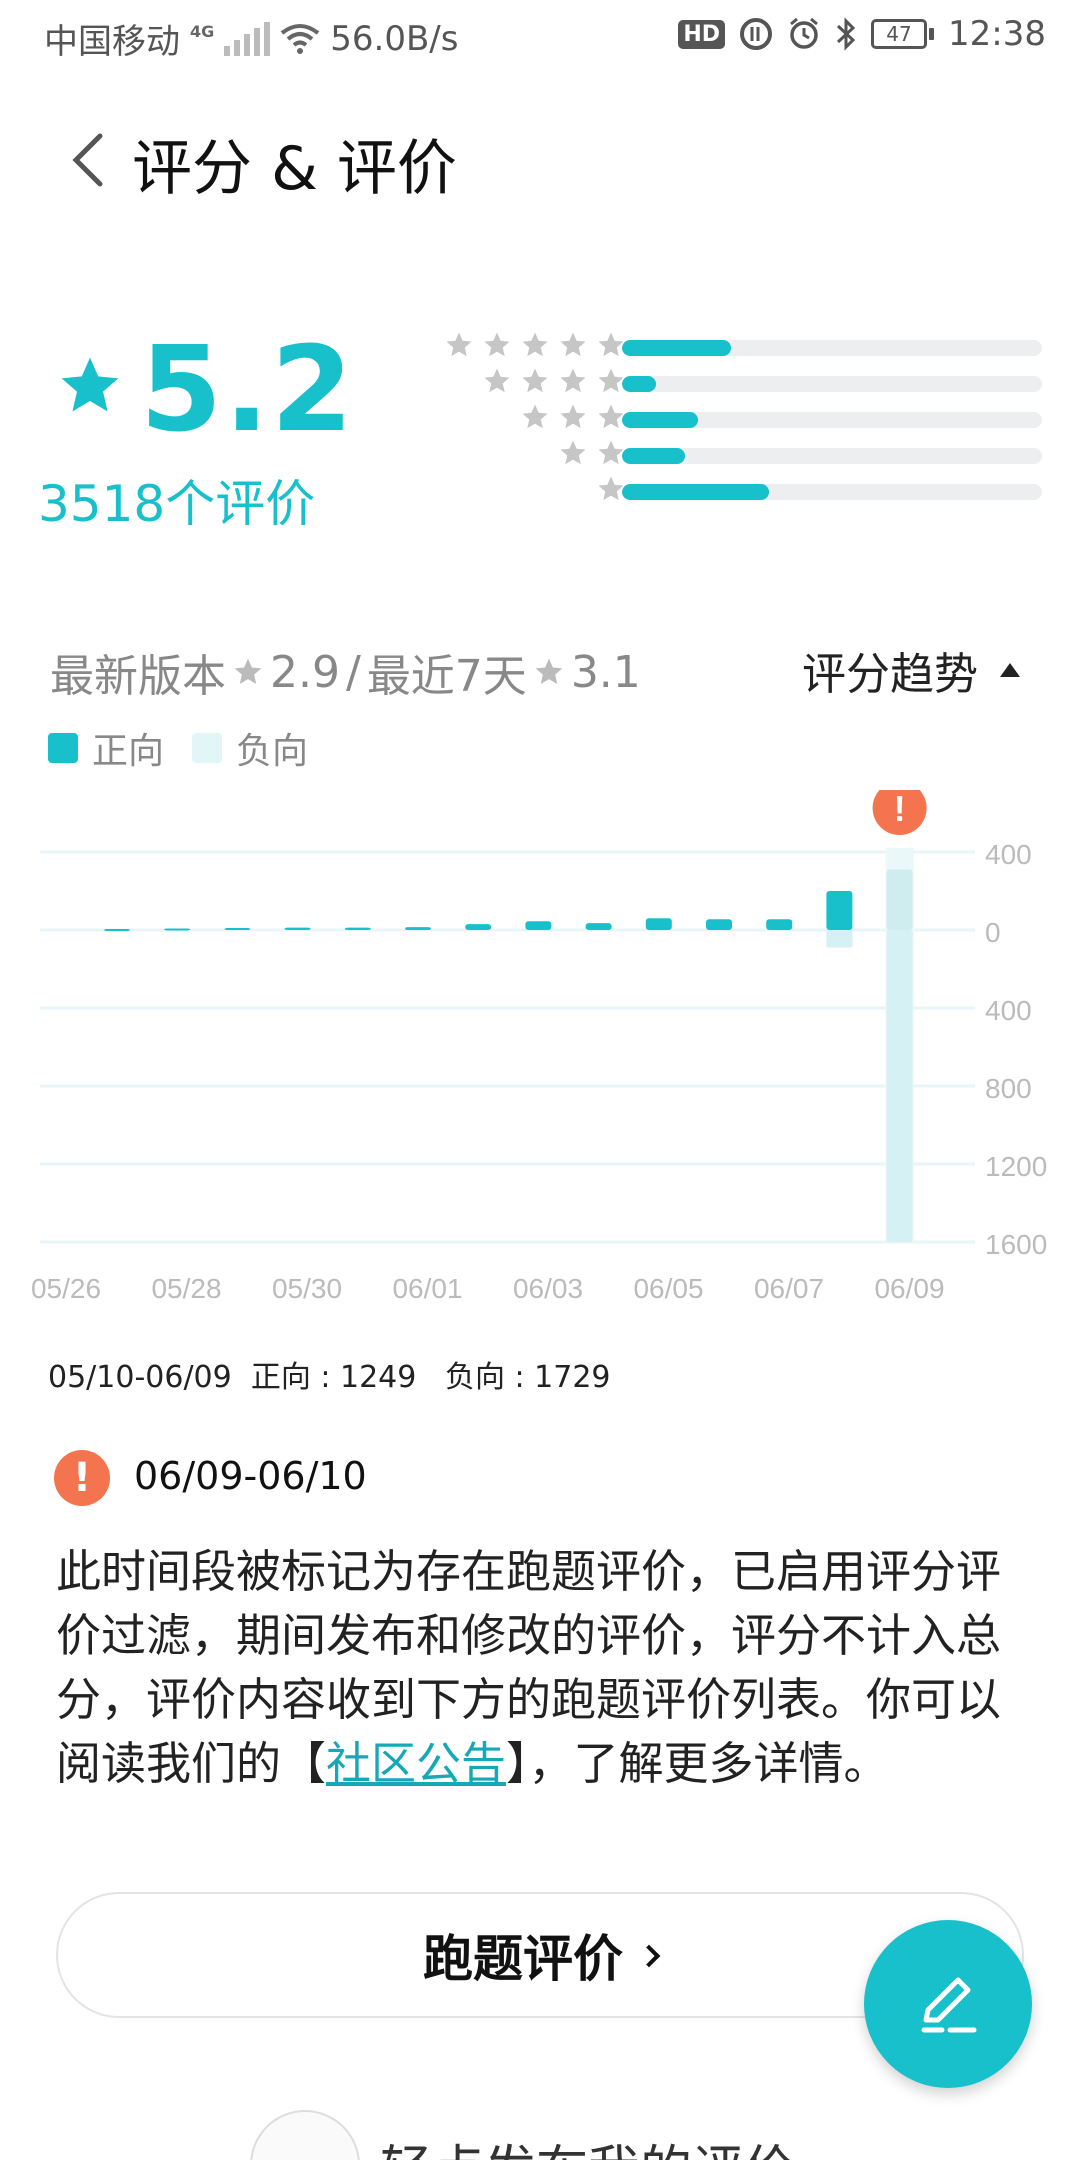  I want to click on latest-version-label: 最新版本, so click(138, 676).